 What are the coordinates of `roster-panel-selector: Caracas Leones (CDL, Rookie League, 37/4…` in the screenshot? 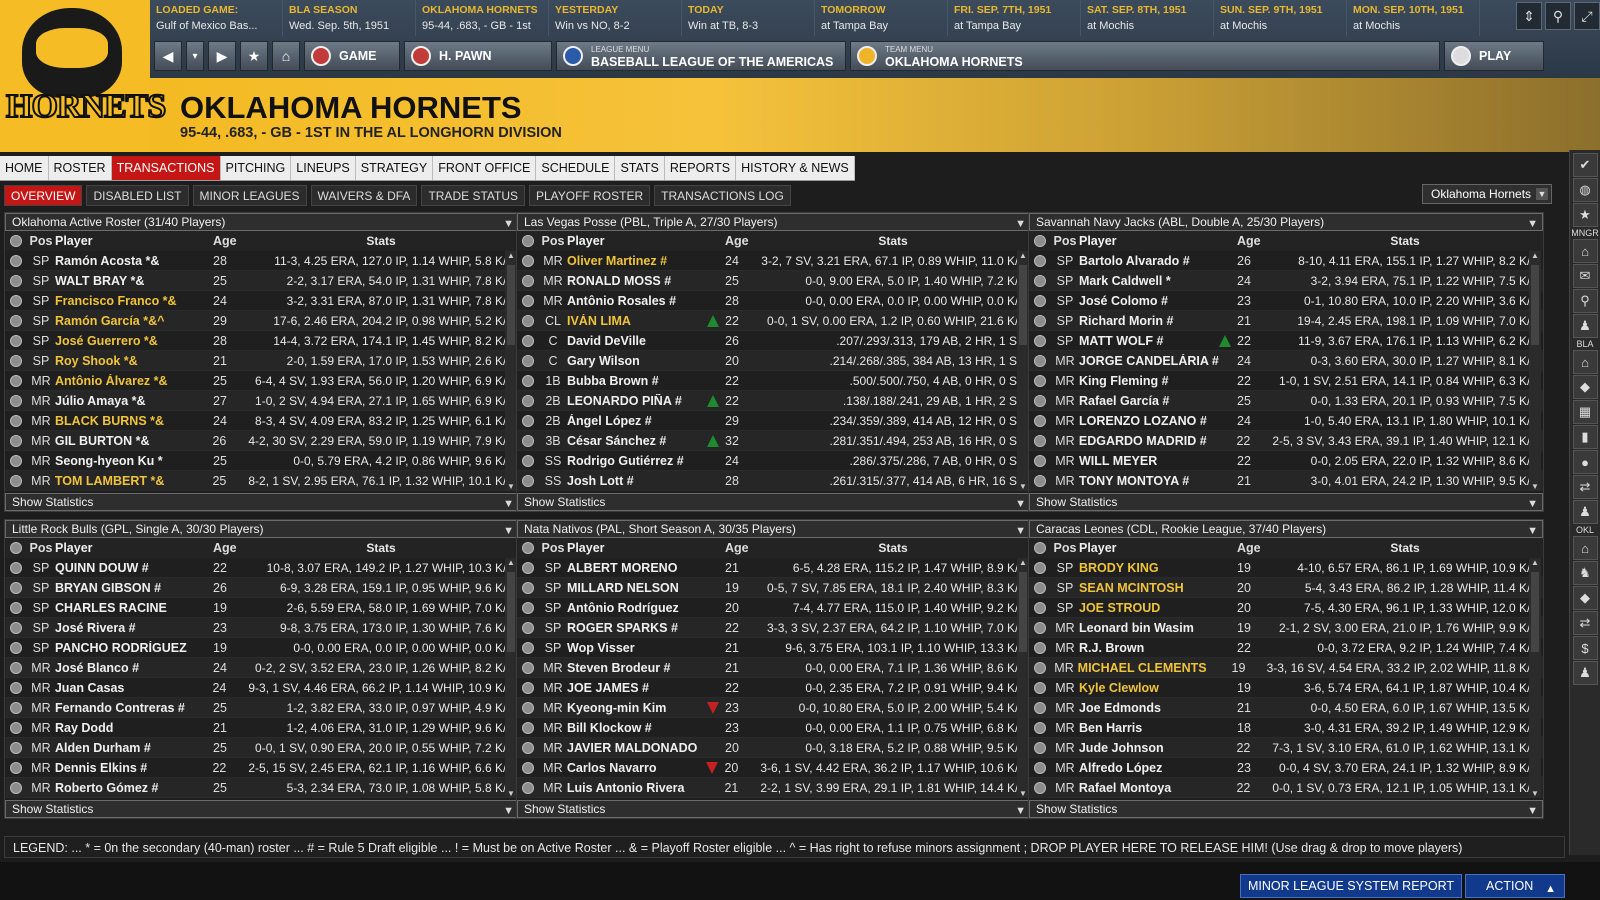 It's located at (1286, 529).